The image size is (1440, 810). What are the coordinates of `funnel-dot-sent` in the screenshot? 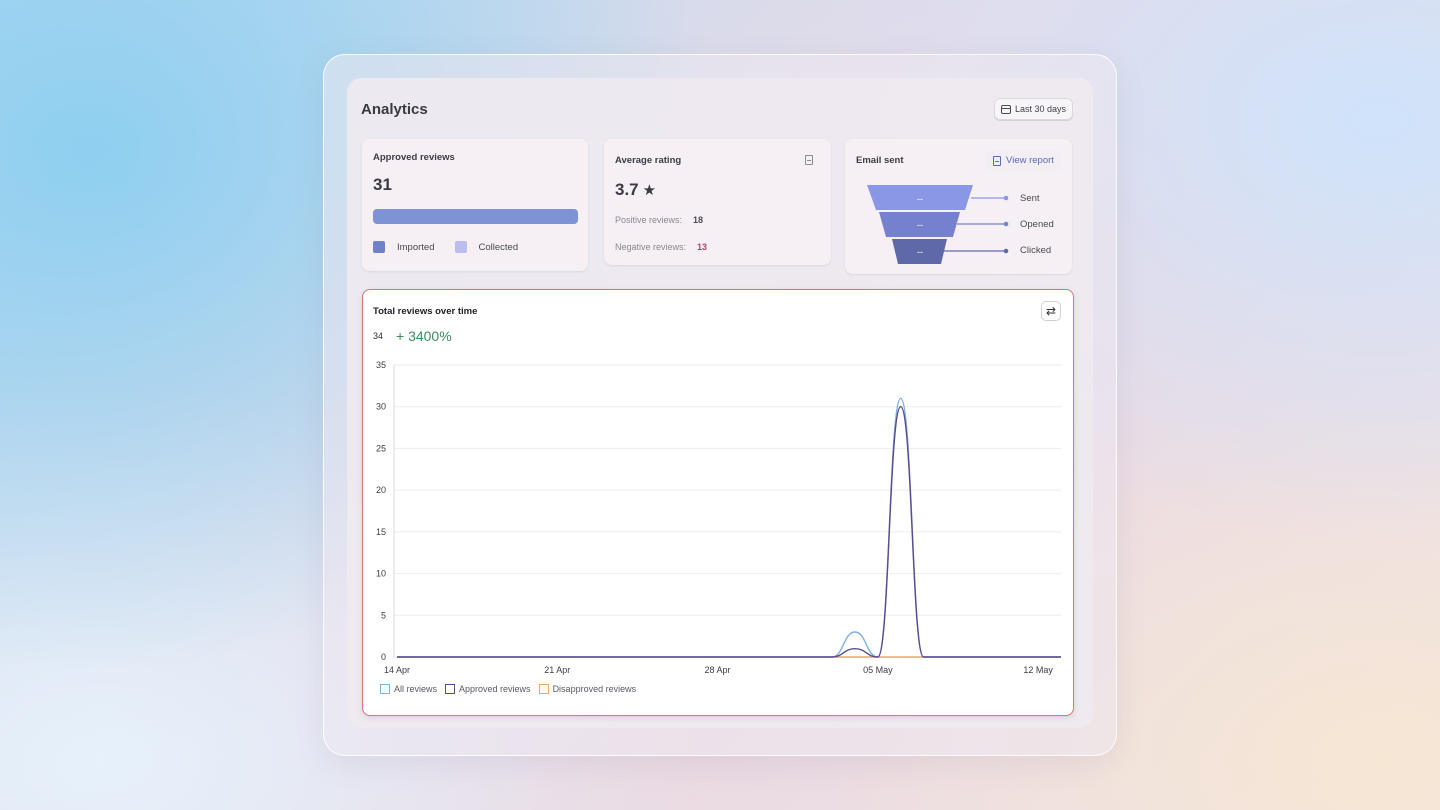 It's located at (1006, 198).